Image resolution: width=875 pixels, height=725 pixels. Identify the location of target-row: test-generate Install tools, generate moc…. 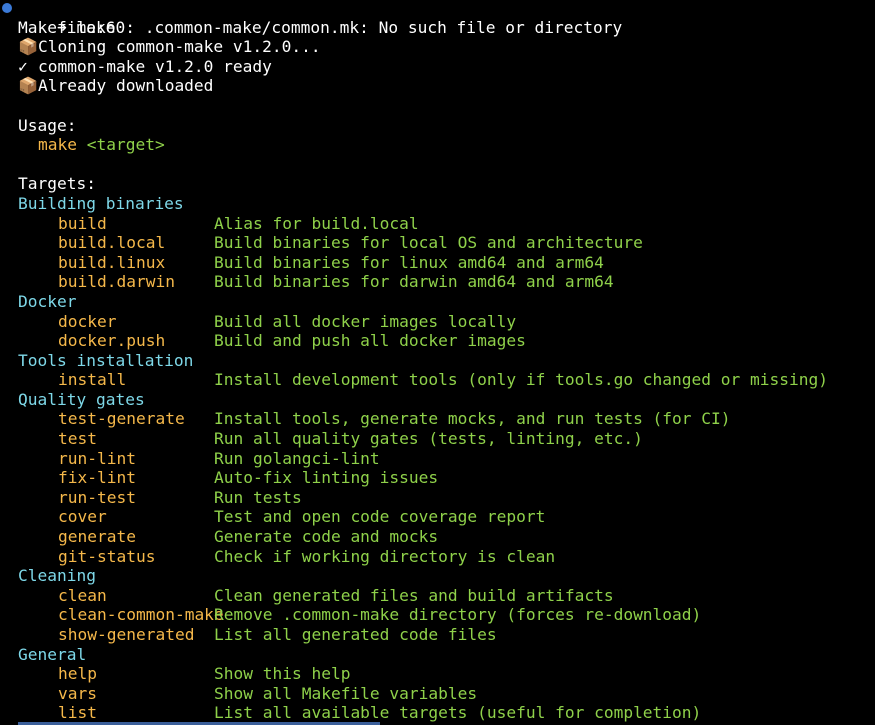
(437, 419).